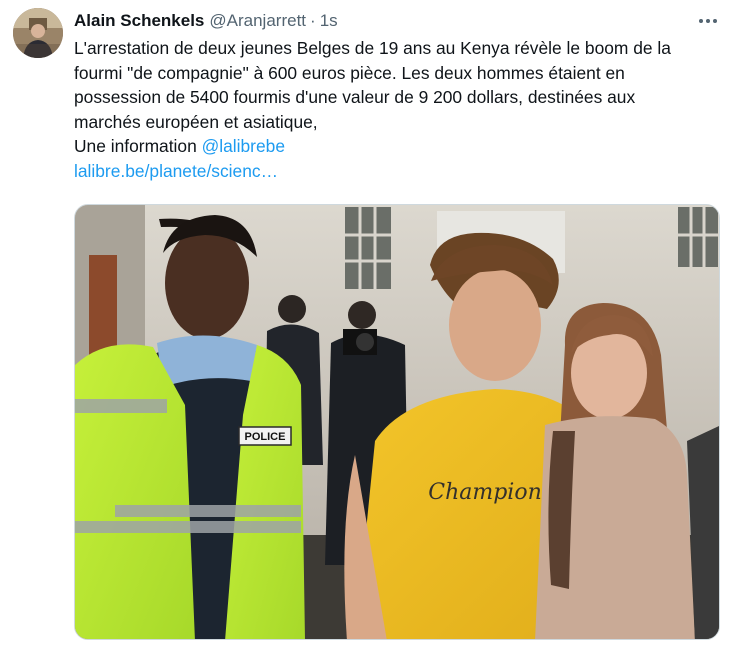 The height and width of the screenshot is (657, 738). I want to click on shirt-label: Champion, so click(485, 492).